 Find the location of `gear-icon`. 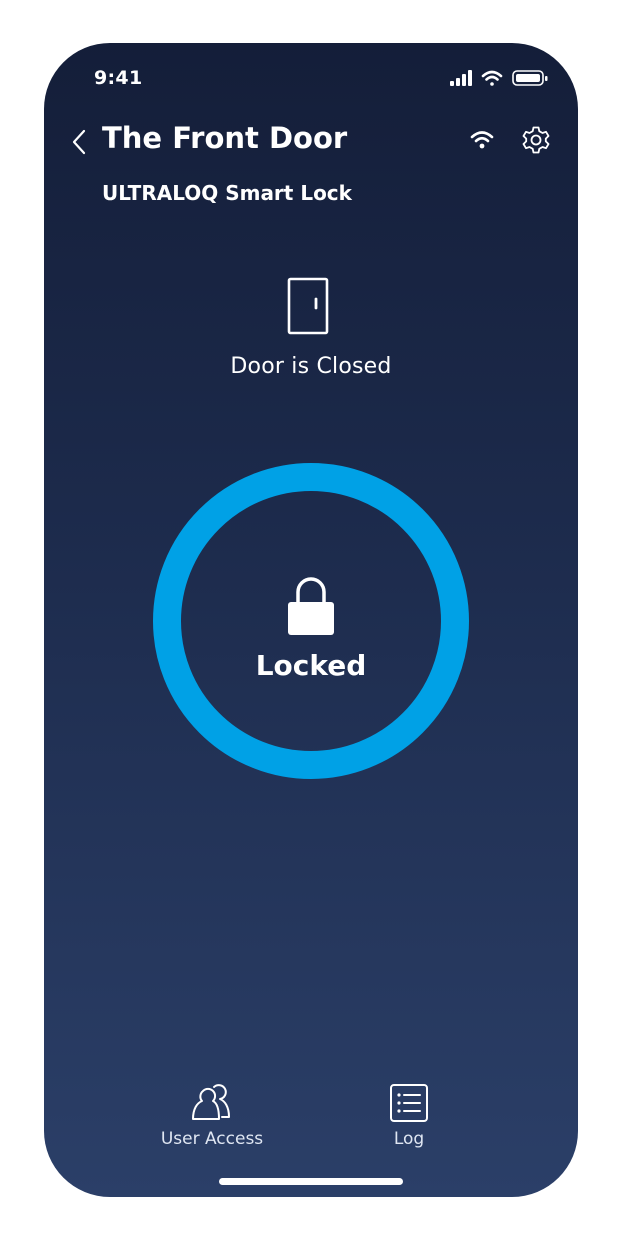

gear-icon is located at coordinates (536, 140).